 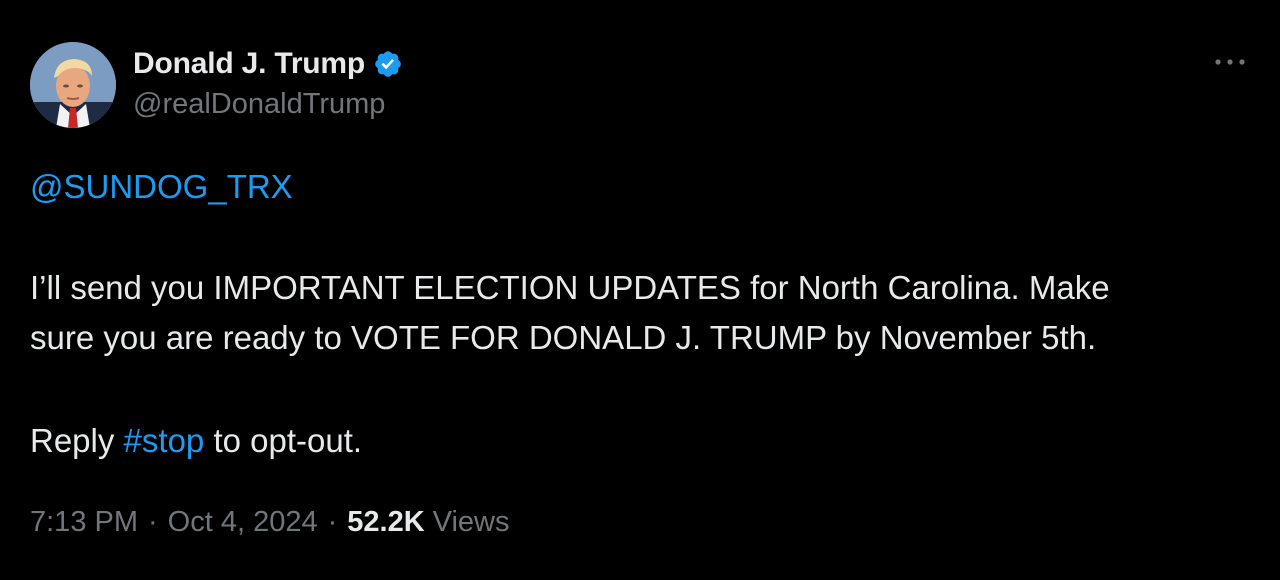 I want to click on tweet-date-link: Oct 4, 2024, so click(x=243, y=522).